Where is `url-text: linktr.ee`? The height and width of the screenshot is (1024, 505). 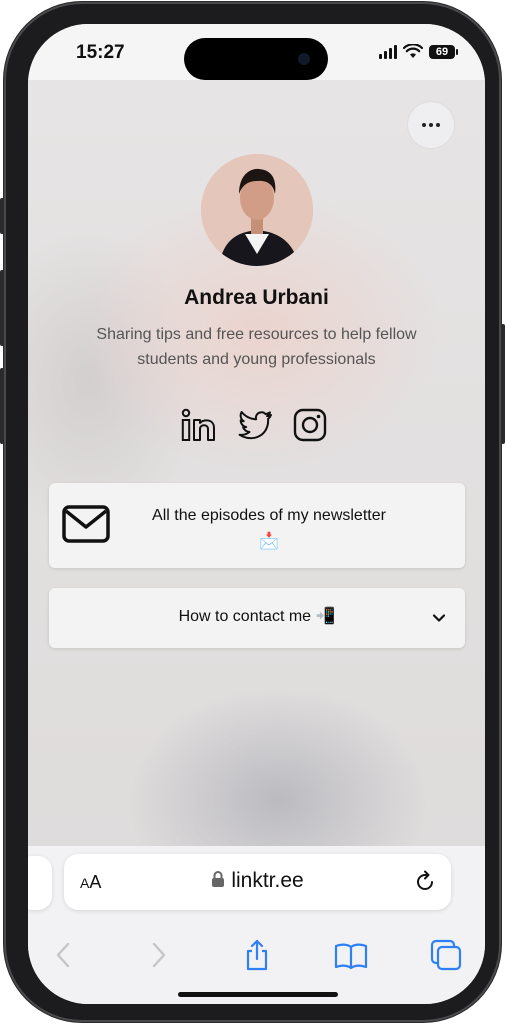
url-text: linktr.ee is located at coordinates (267, 880).